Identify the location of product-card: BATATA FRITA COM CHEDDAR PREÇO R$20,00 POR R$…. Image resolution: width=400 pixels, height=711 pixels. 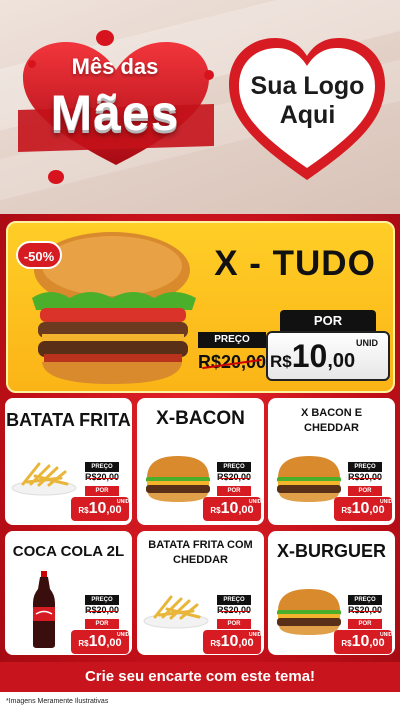
(200, 593).